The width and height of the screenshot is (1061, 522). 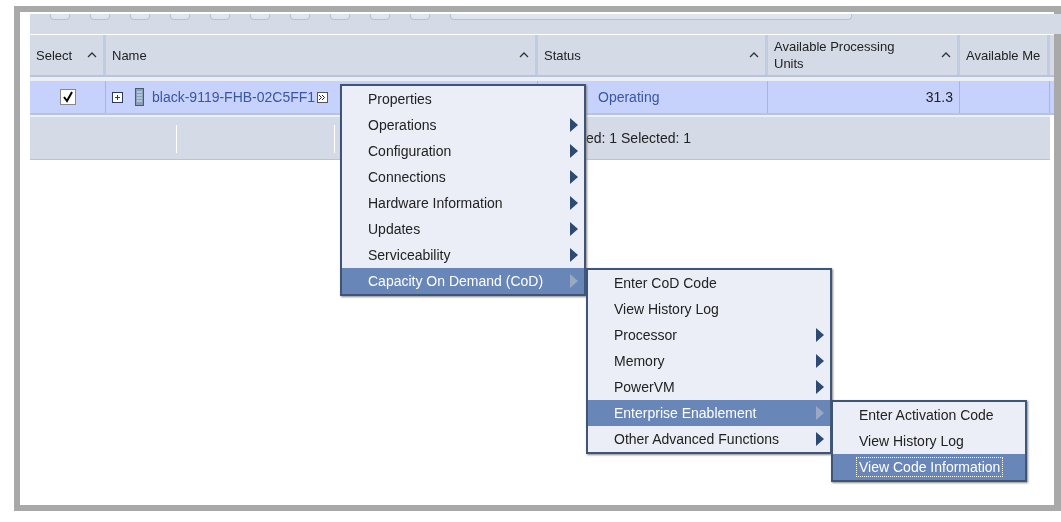 I want to click on footer-summary: ed: 1 Selected: 1, so click(x=639, y=138).